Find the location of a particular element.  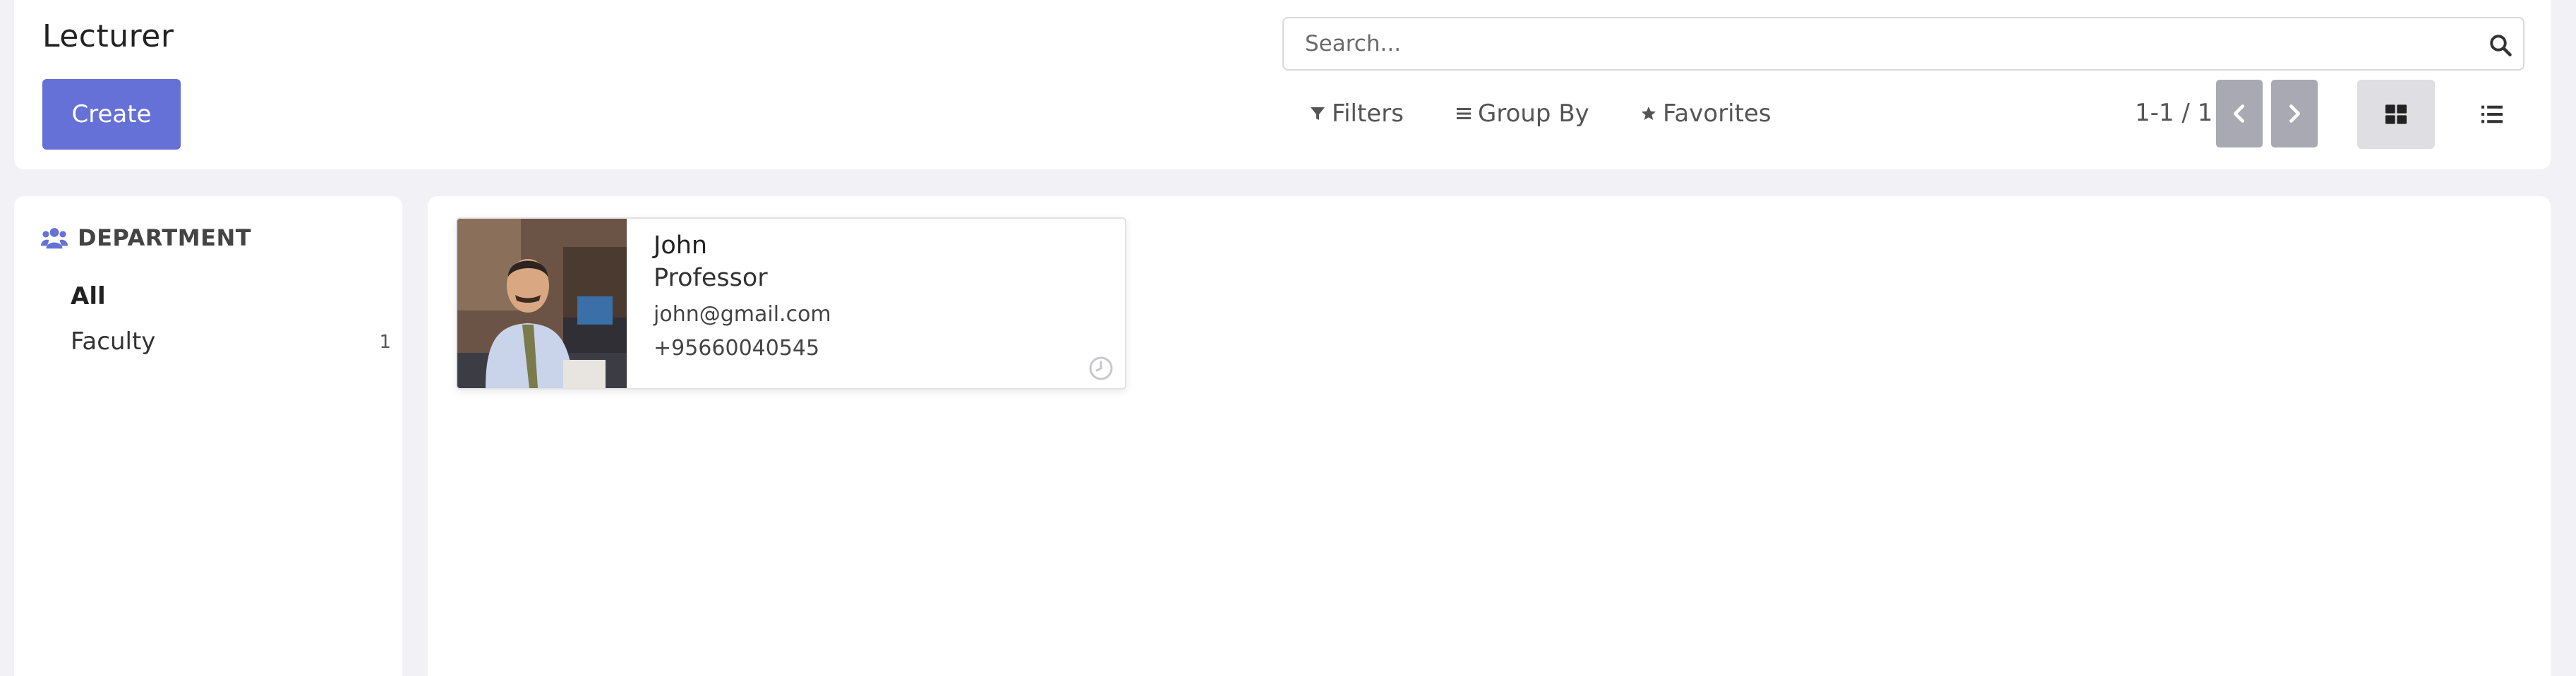

chevron-left-icon is located at coordinates (2238, 114).